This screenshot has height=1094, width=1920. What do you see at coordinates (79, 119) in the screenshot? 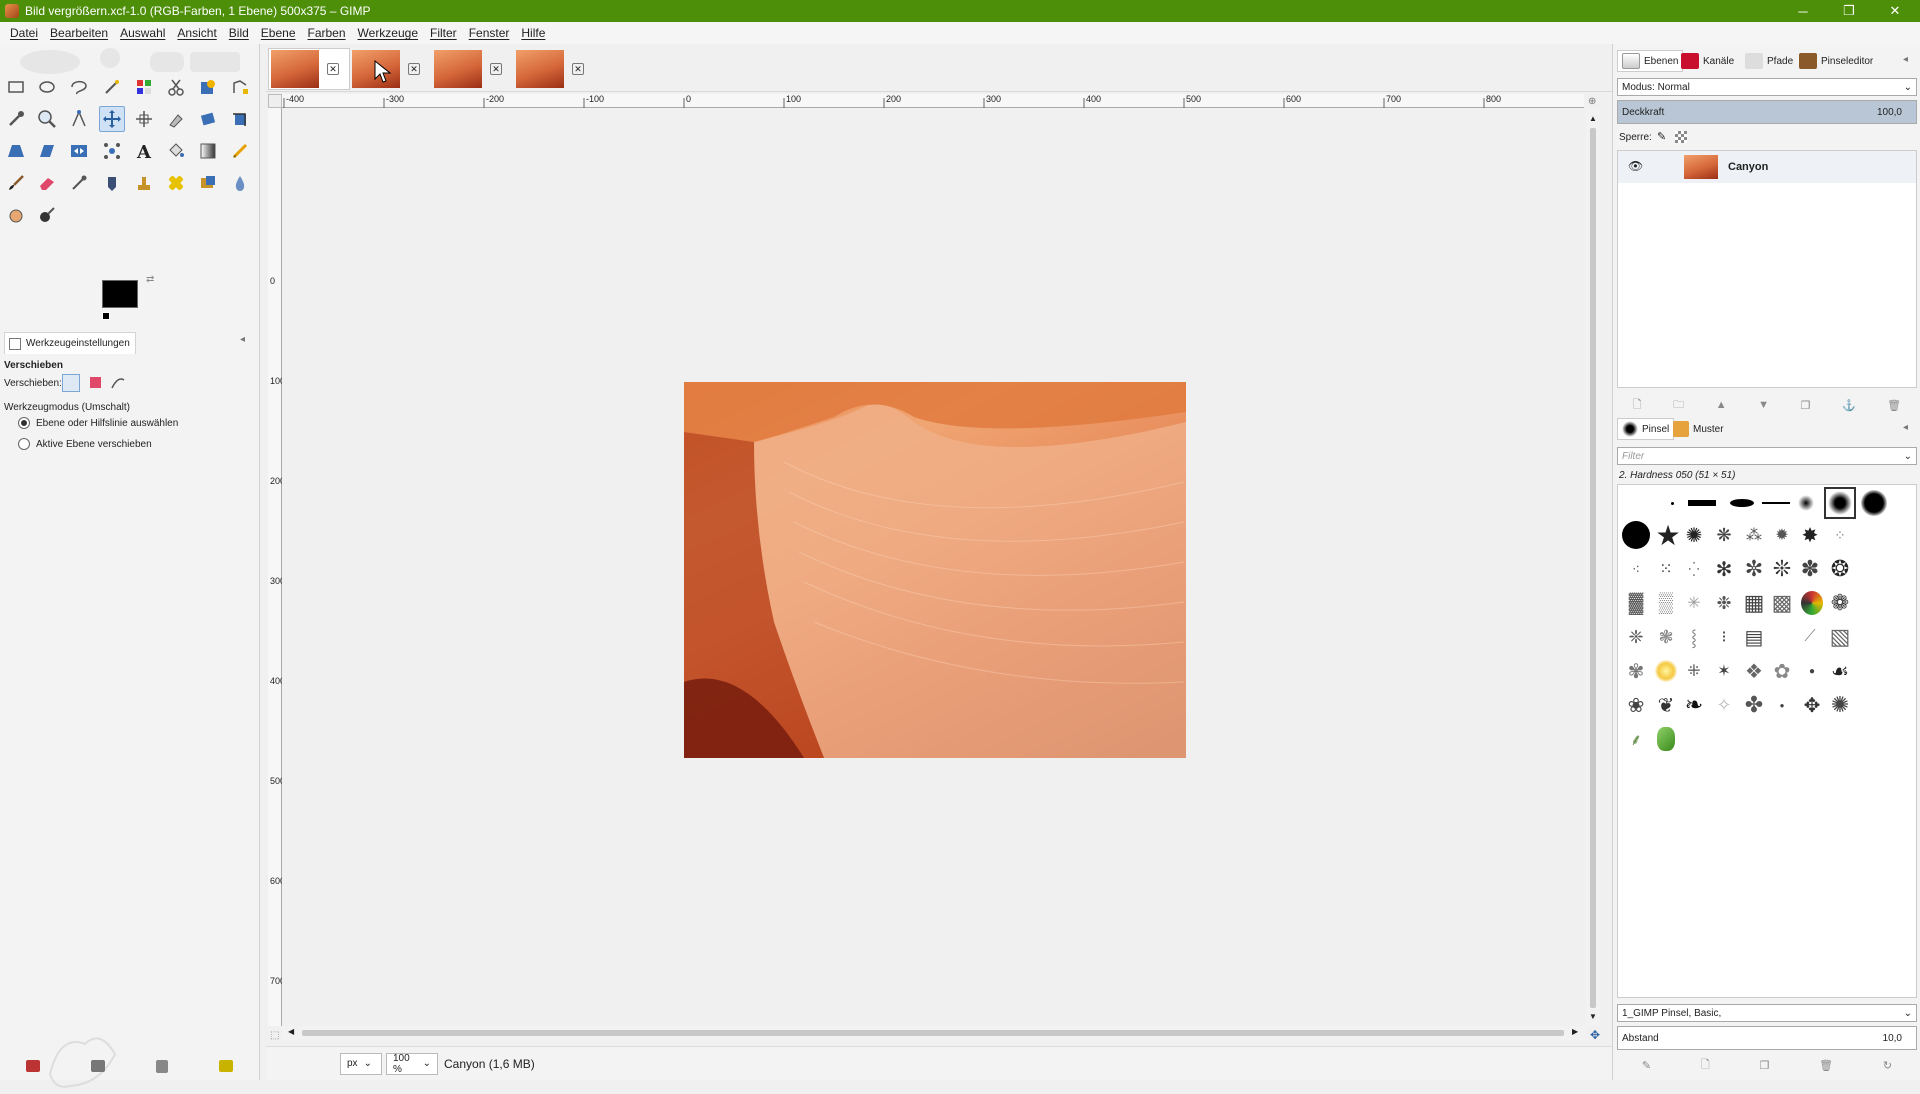
I see `measure-tool` at bounding box center [79, 119].